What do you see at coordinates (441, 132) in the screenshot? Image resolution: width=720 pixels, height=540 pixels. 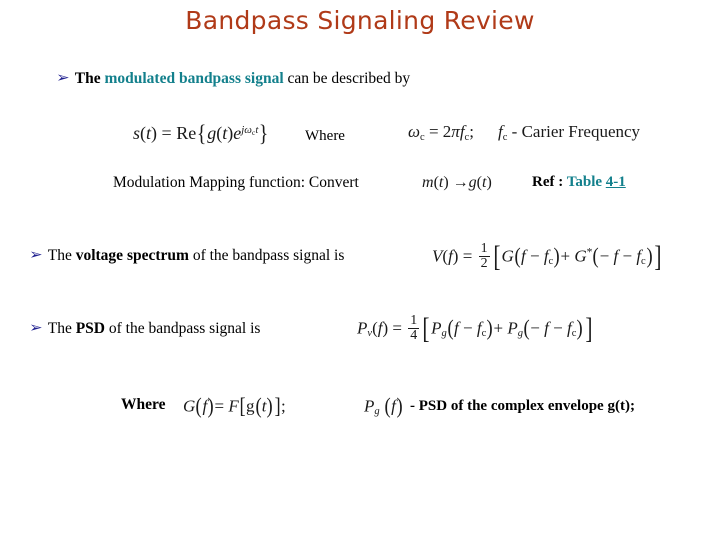 I see `equation-carrier-frequency: ωc = 2πfc;` at bounding box center [441, 132].